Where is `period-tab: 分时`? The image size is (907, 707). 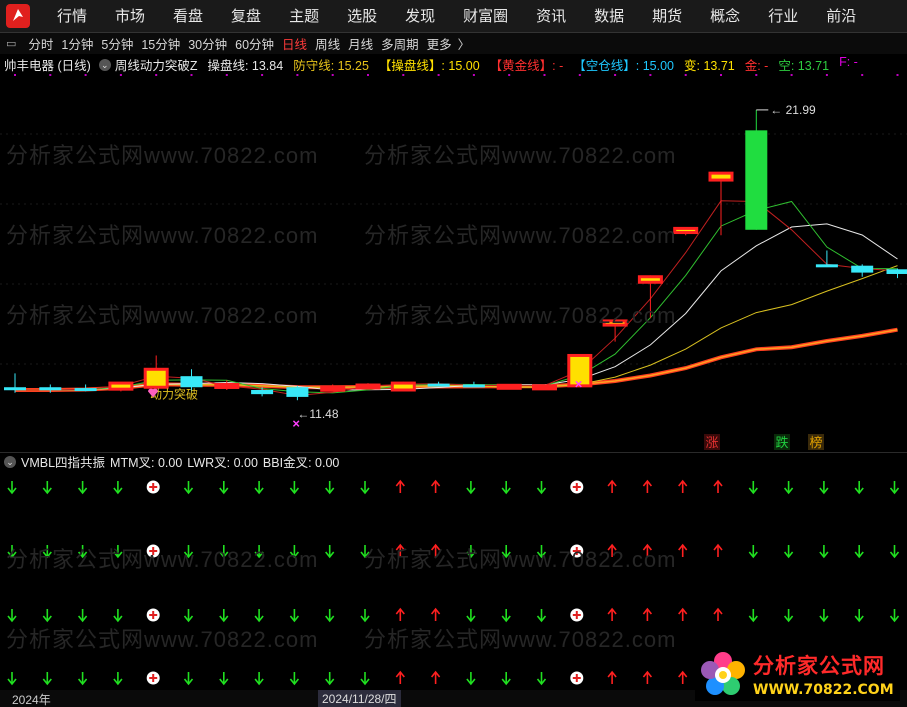
period-tab: 分时 is located at coordinates (40, 43).